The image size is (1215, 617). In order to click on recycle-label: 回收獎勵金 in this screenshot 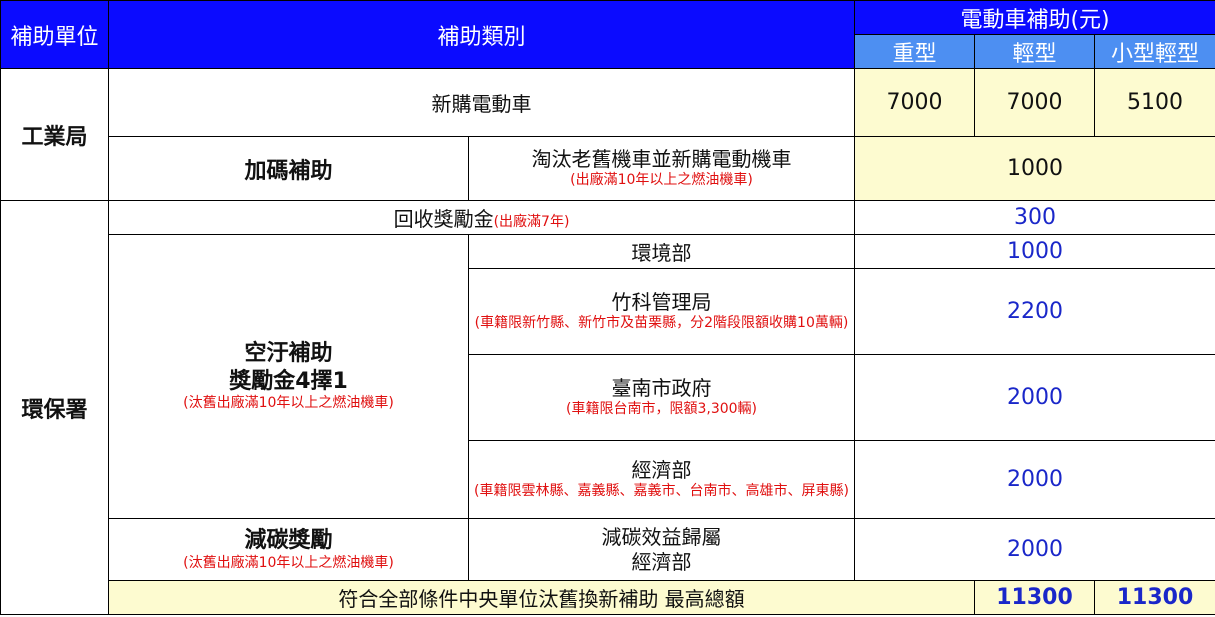, I will do `click(443, 219)`.